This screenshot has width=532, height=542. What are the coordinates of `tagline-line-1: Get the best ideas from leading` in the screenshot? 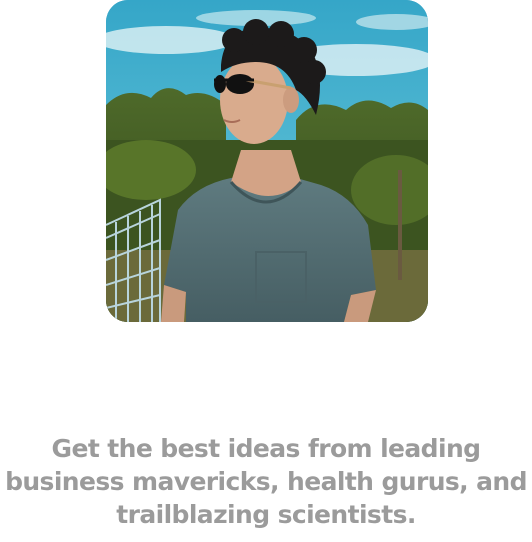 It's located at (266, 448).